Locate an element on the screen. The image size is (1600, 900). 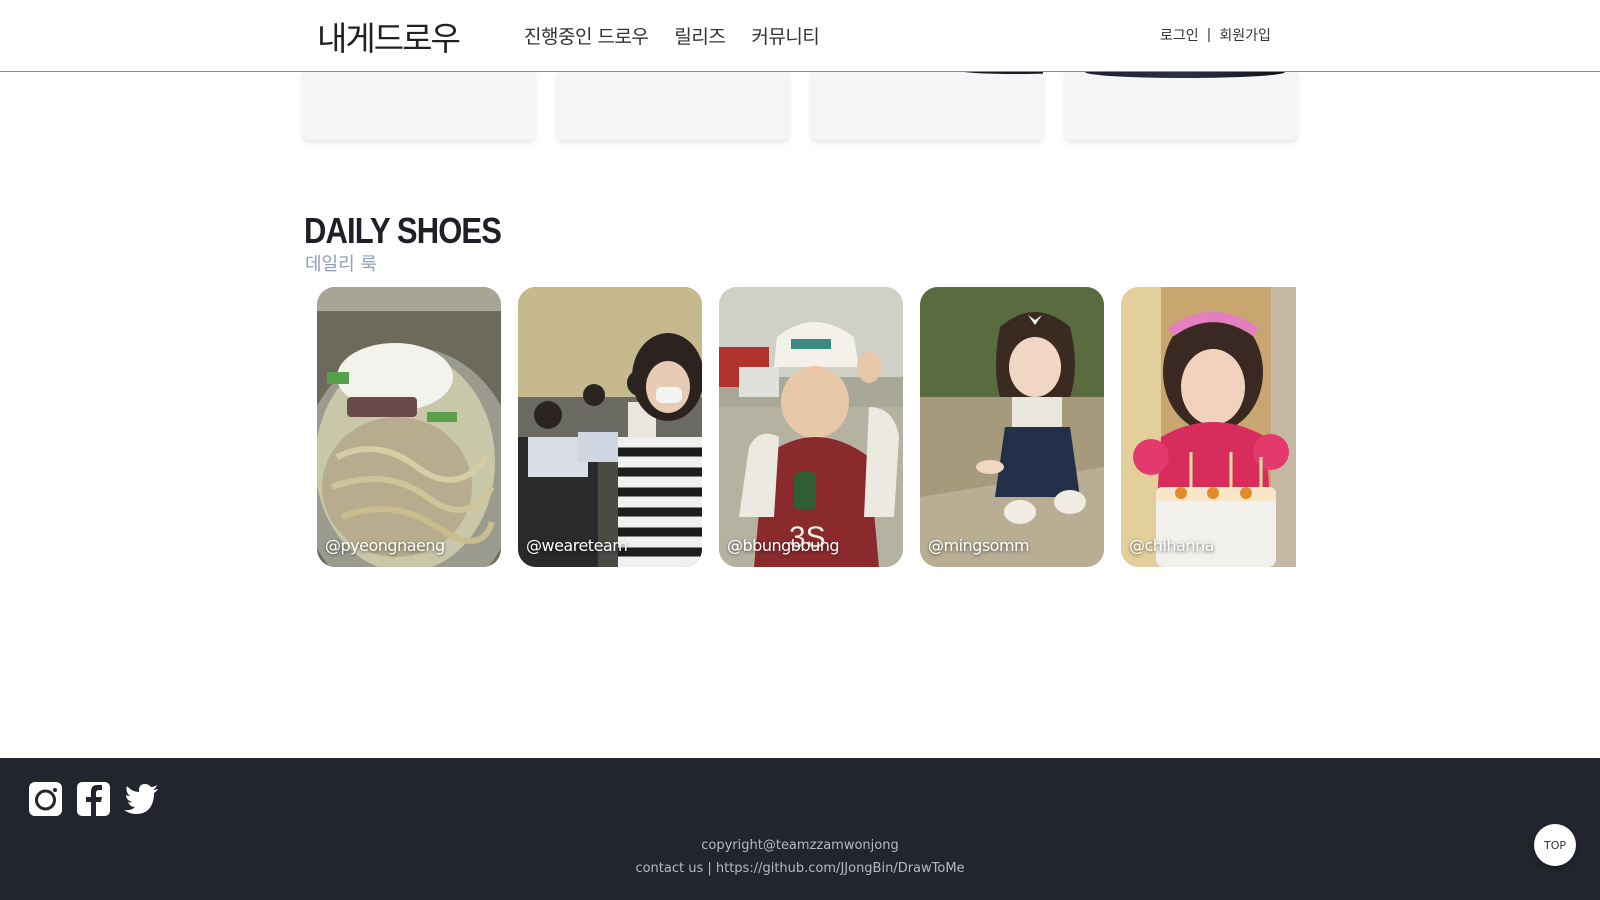
twitter-icon is located at coordinates (141, 799).